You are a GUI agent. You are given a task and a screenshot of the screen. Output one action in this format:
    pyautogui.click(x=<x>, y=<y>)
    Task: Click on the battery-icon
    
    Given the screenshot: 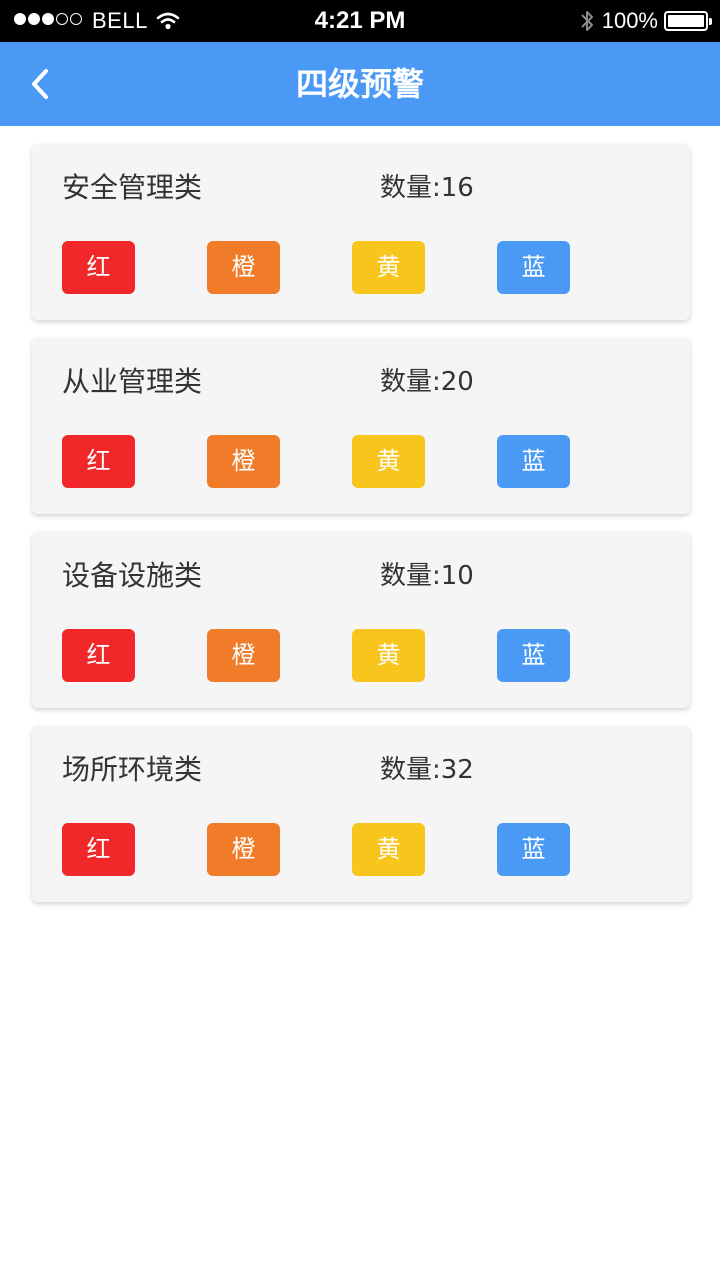 What is the action you would take?
    pyautogui.click(x=688, y=21)
    